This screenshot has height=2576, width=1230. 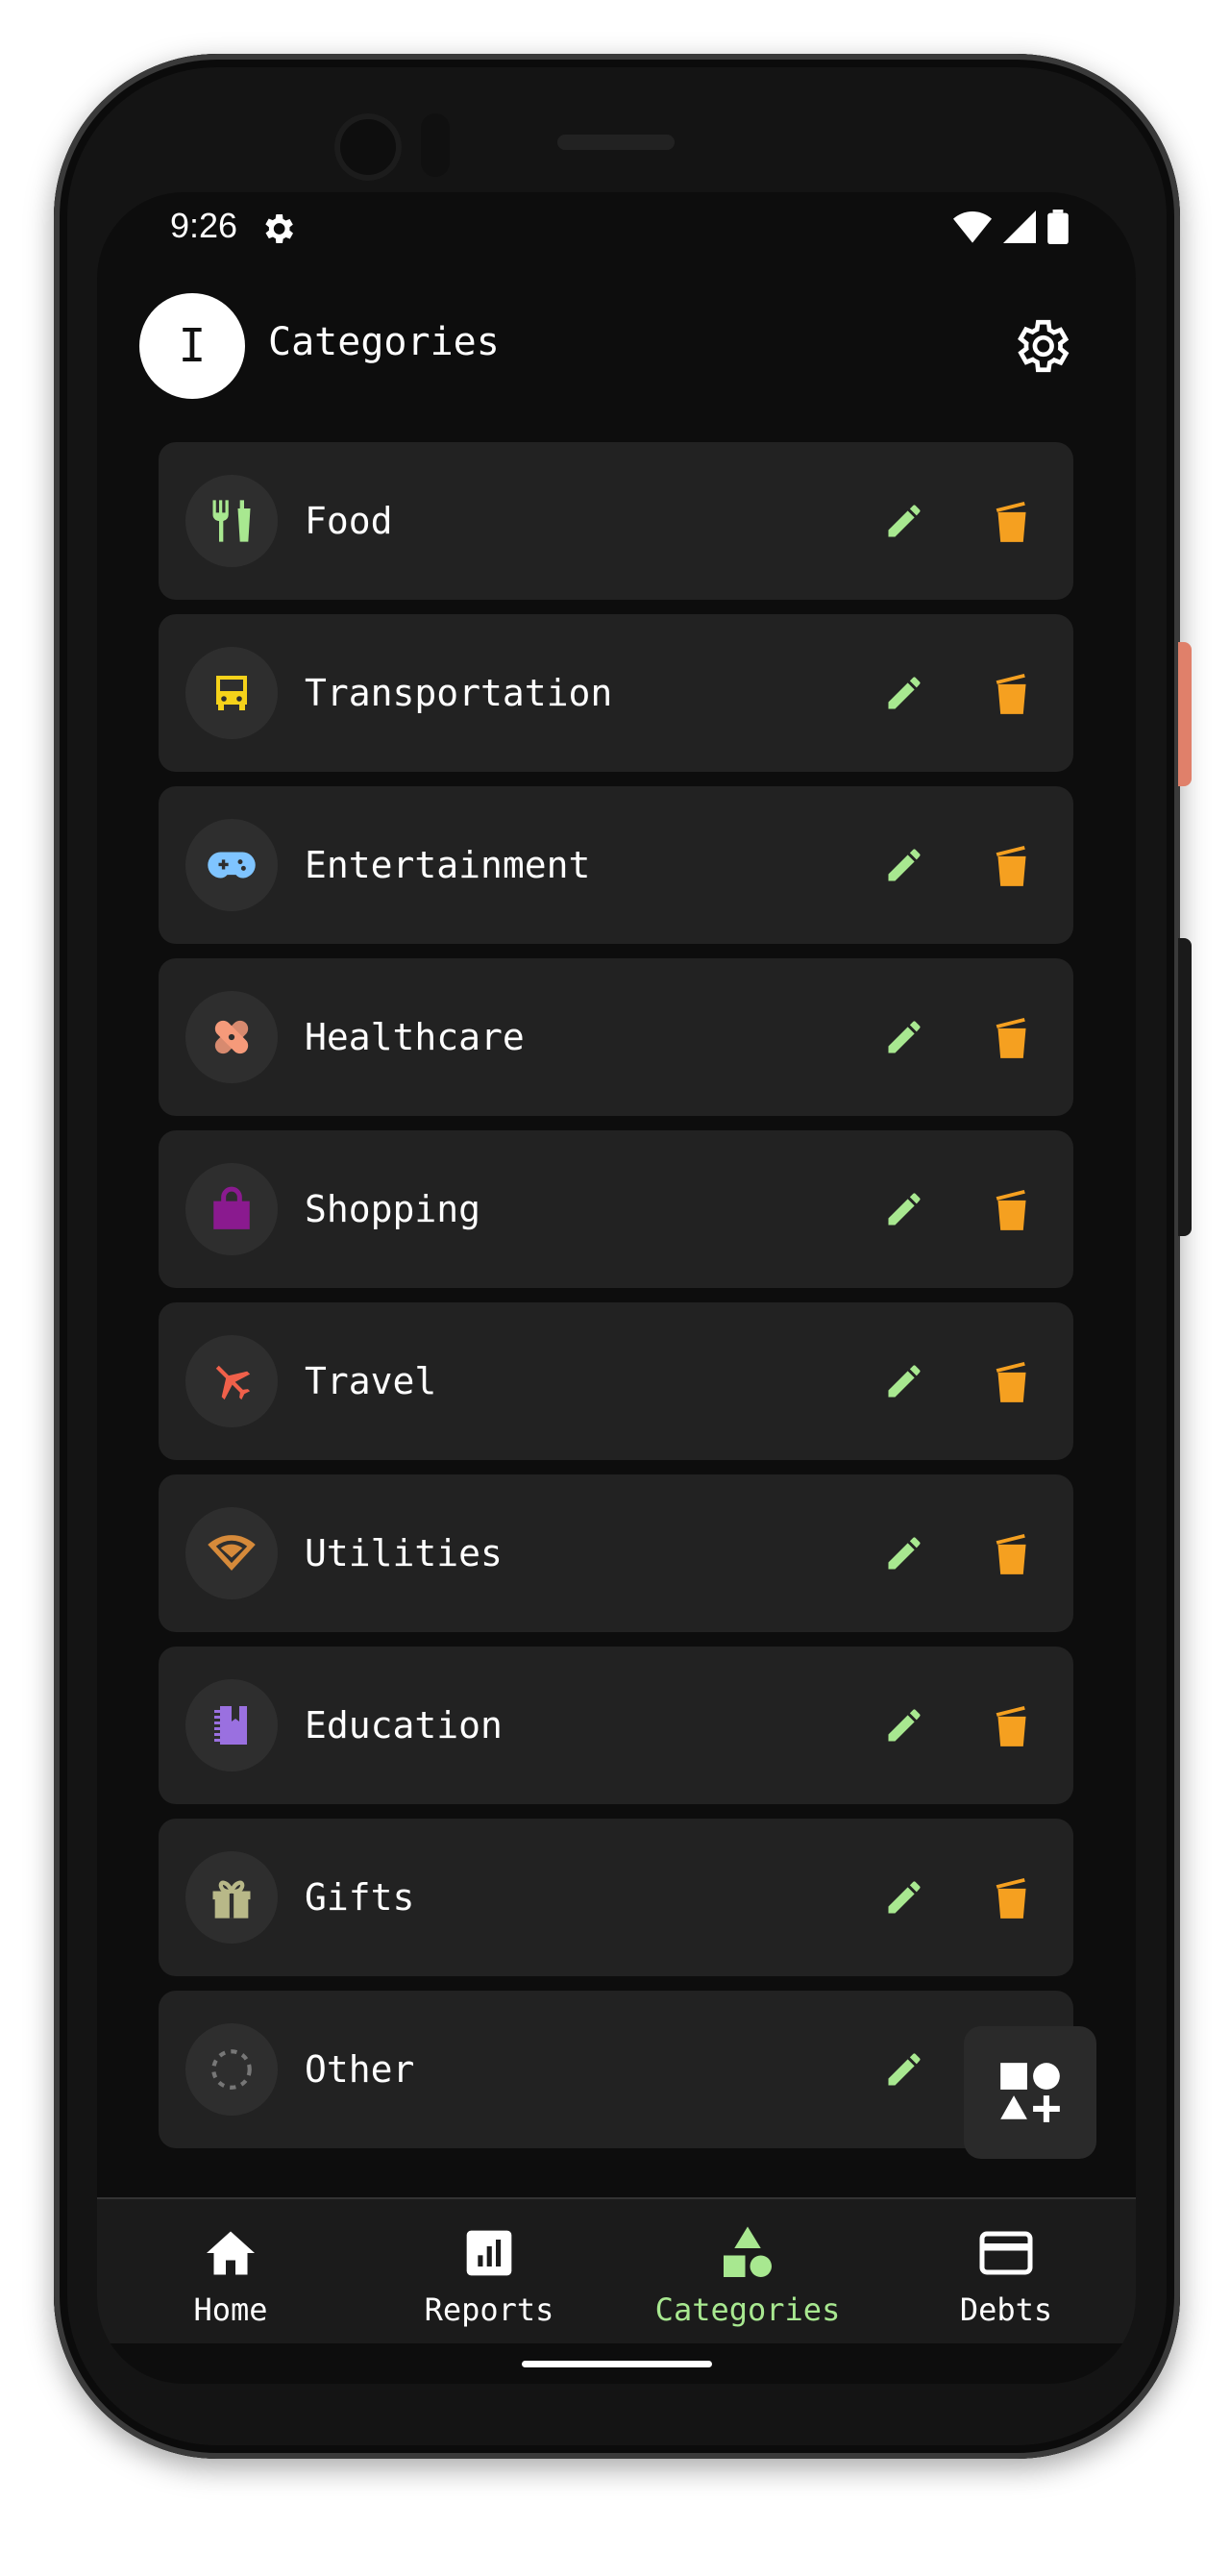 What do you see at coordinates (360, 2069) in the screenshot?
I see `category-name: Other` at bounding box center [360, 2069].